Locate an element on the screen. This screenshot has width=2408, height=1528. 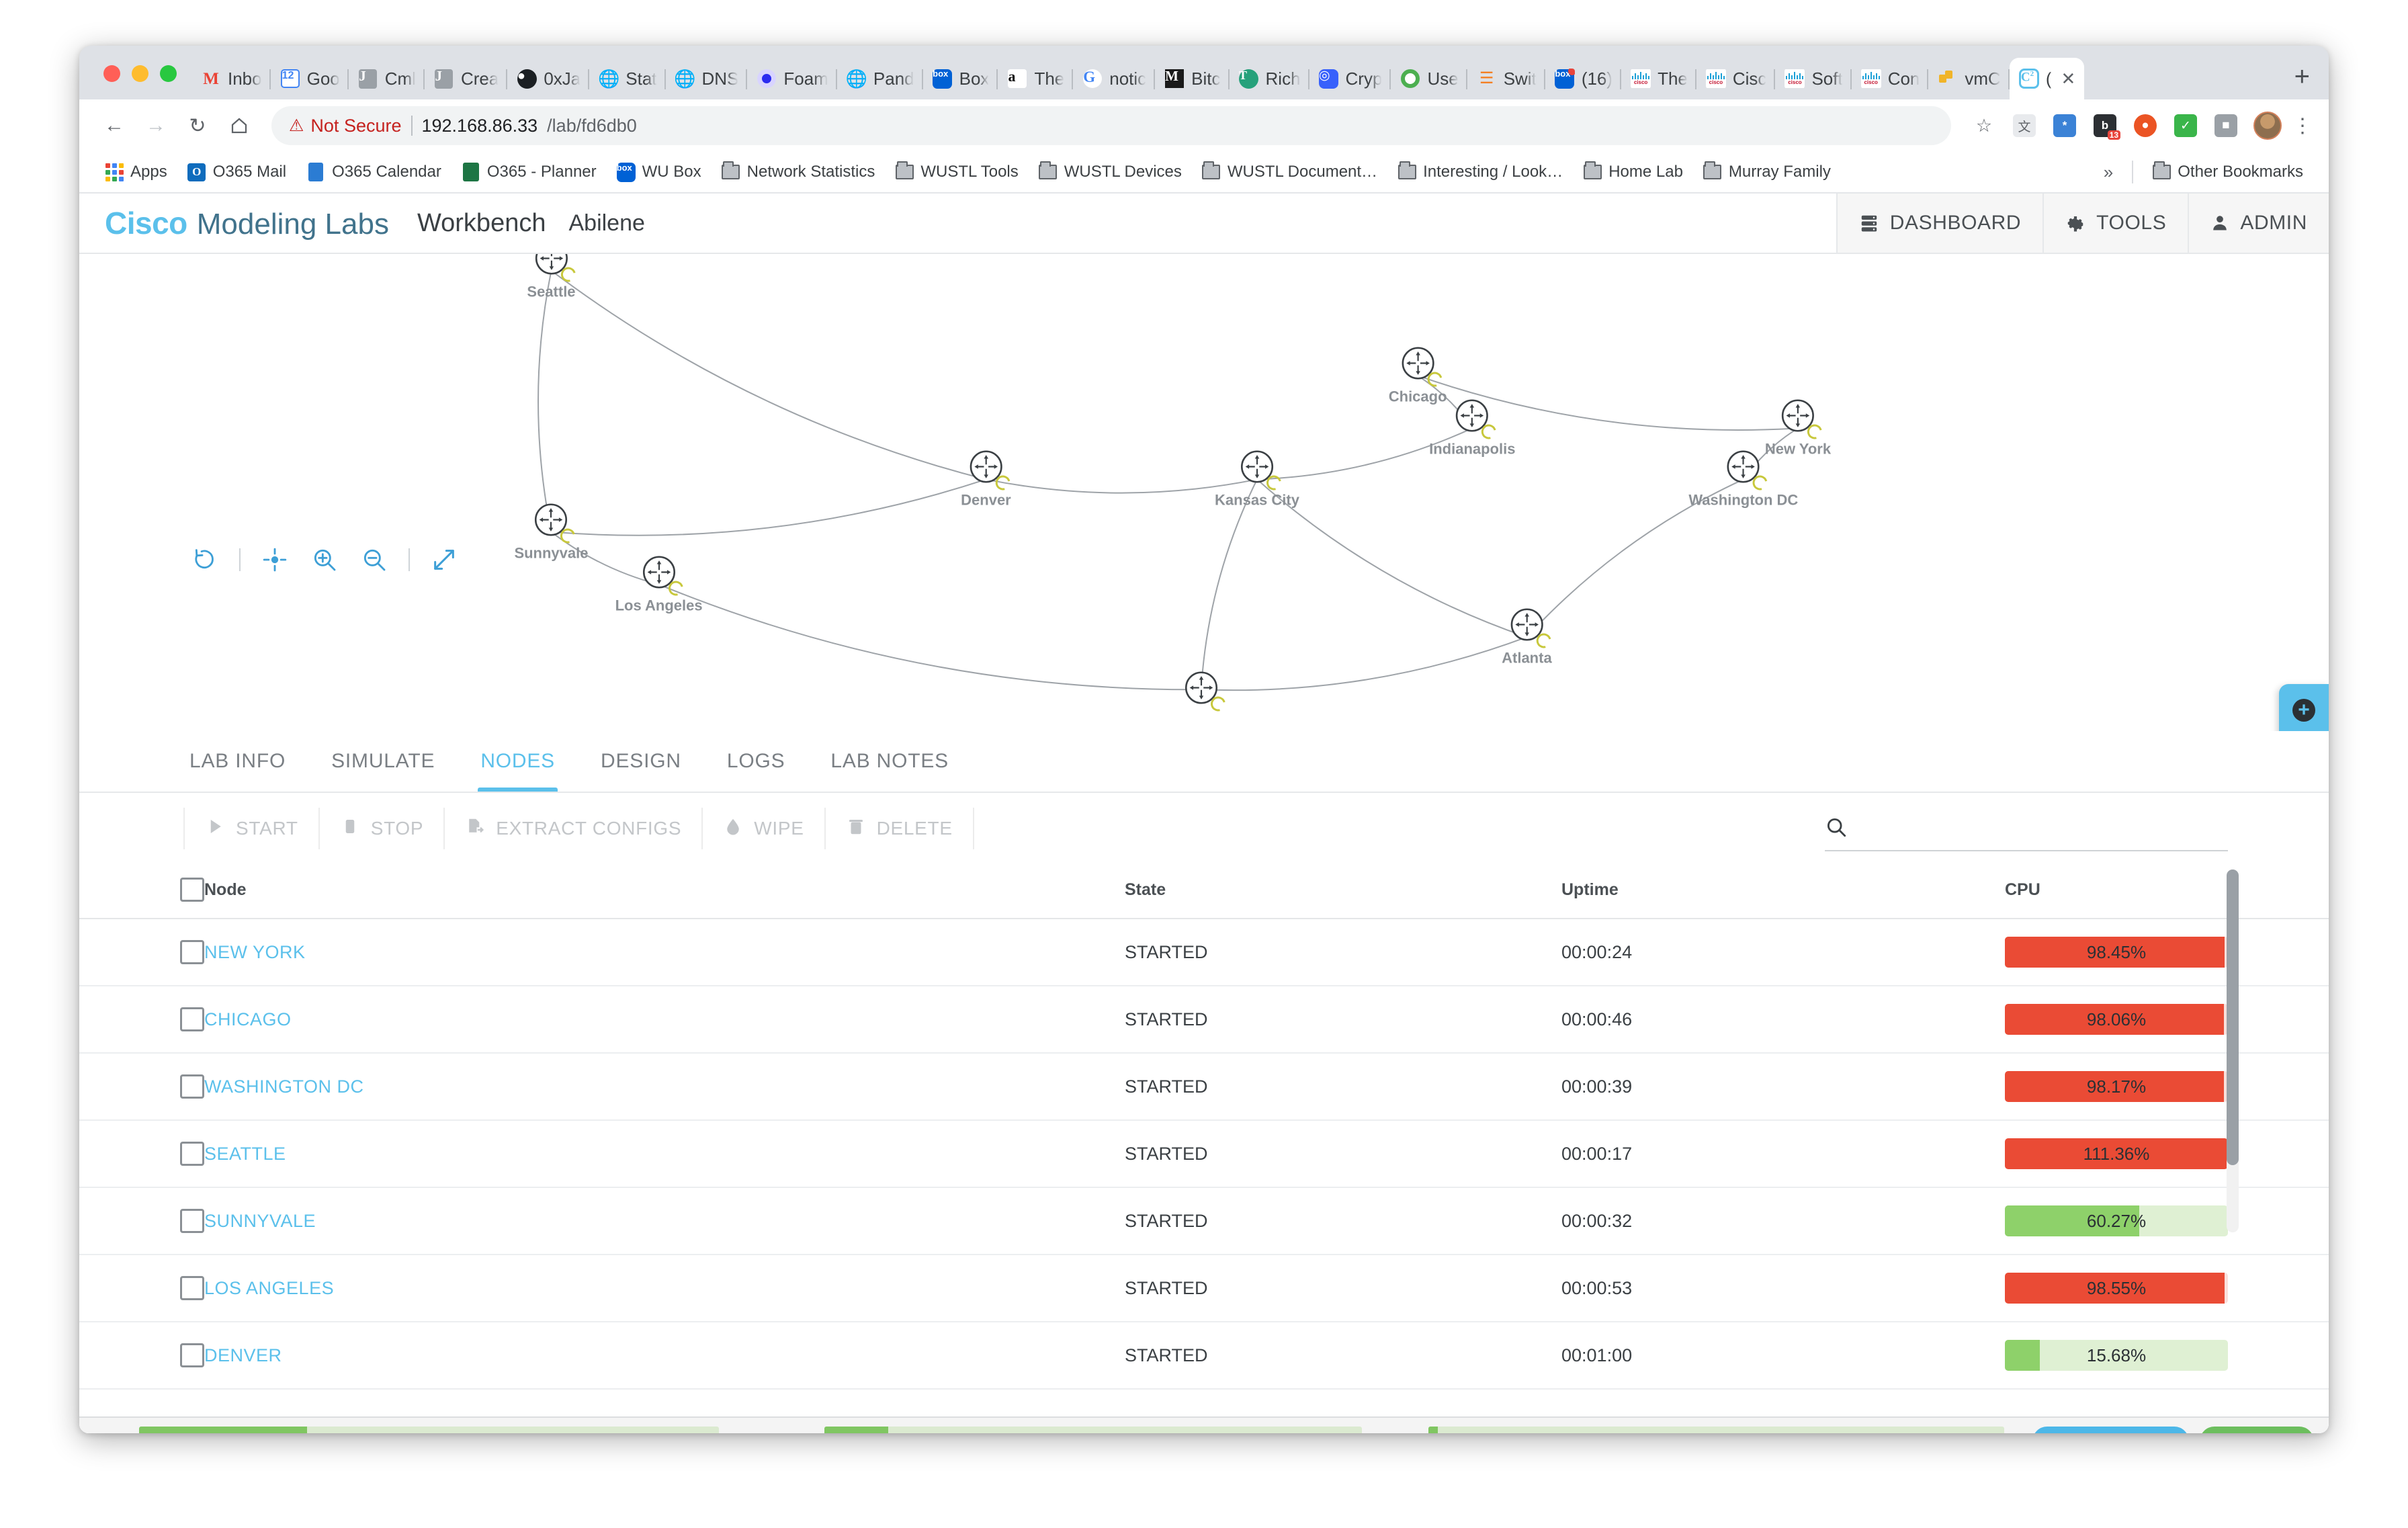
canvas-toolbar is located at coordinates (324, 560).